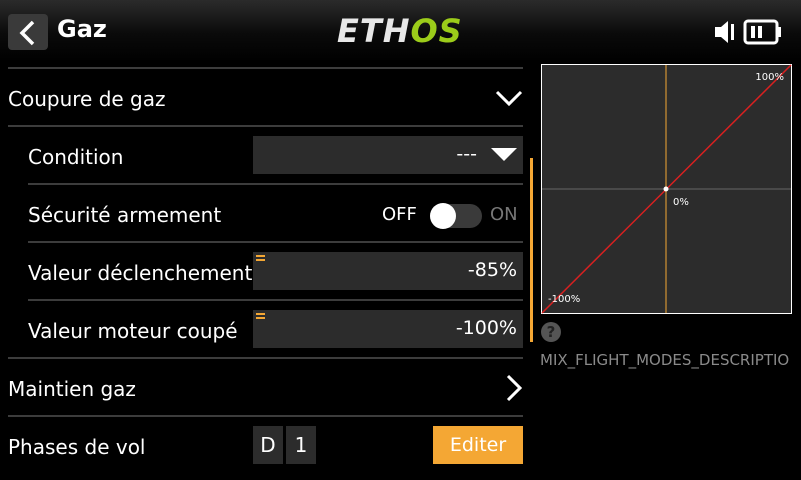 The height and width of the screenshot is (480, 801). What do you see at coordinates (551, 332) in the screenshot?
I see `help-icon: ?` at bounding box center [551, 332].